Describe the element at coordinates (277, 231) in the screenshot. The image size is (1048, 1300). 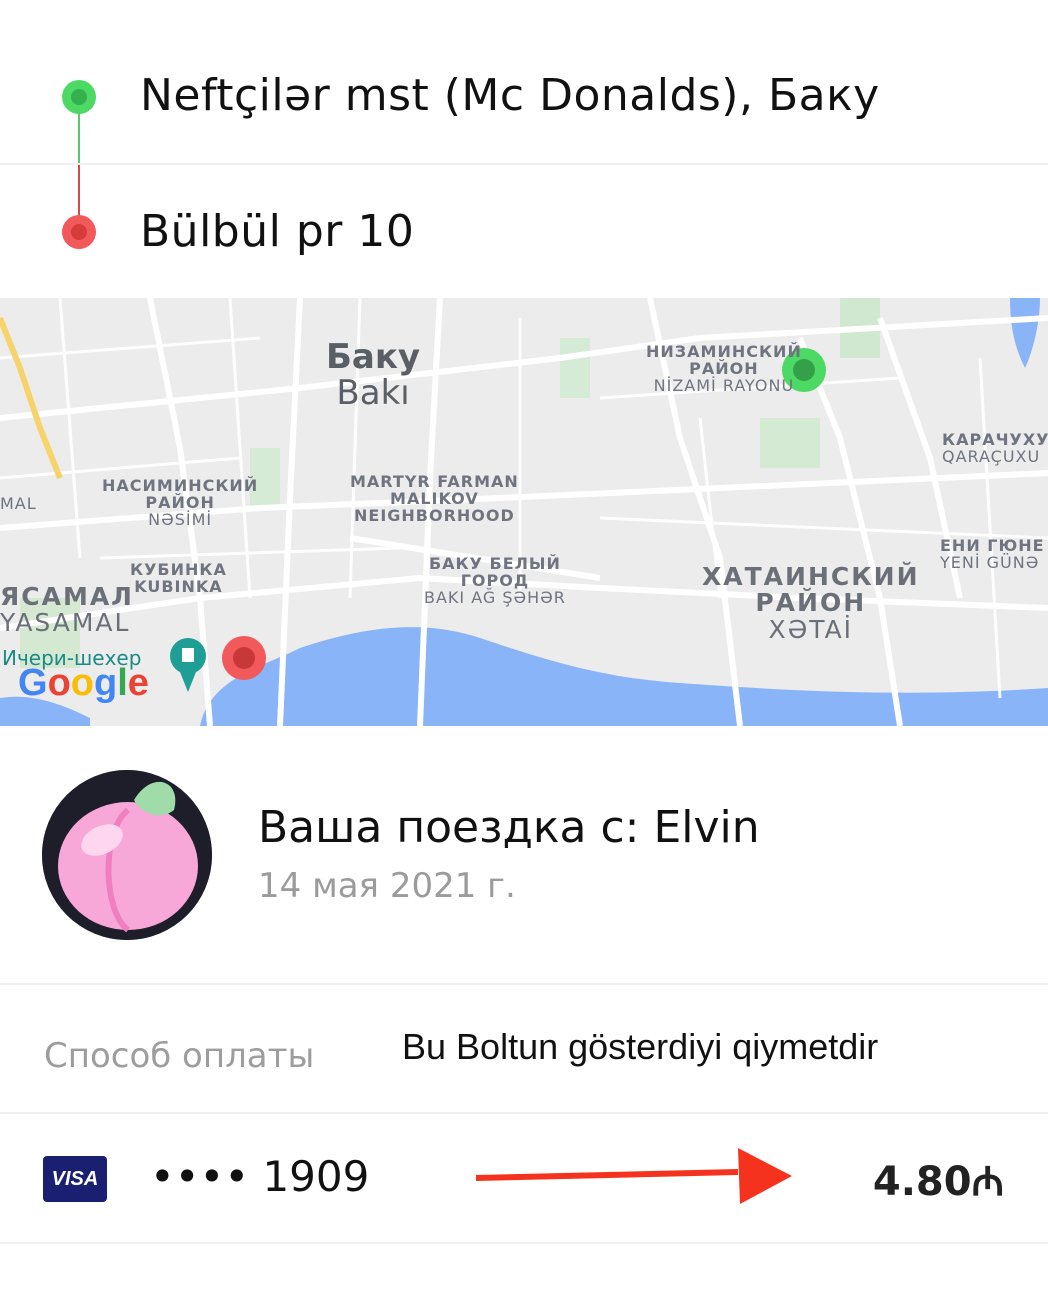
I see `destination-address: Bülbül pr 10` at that location.